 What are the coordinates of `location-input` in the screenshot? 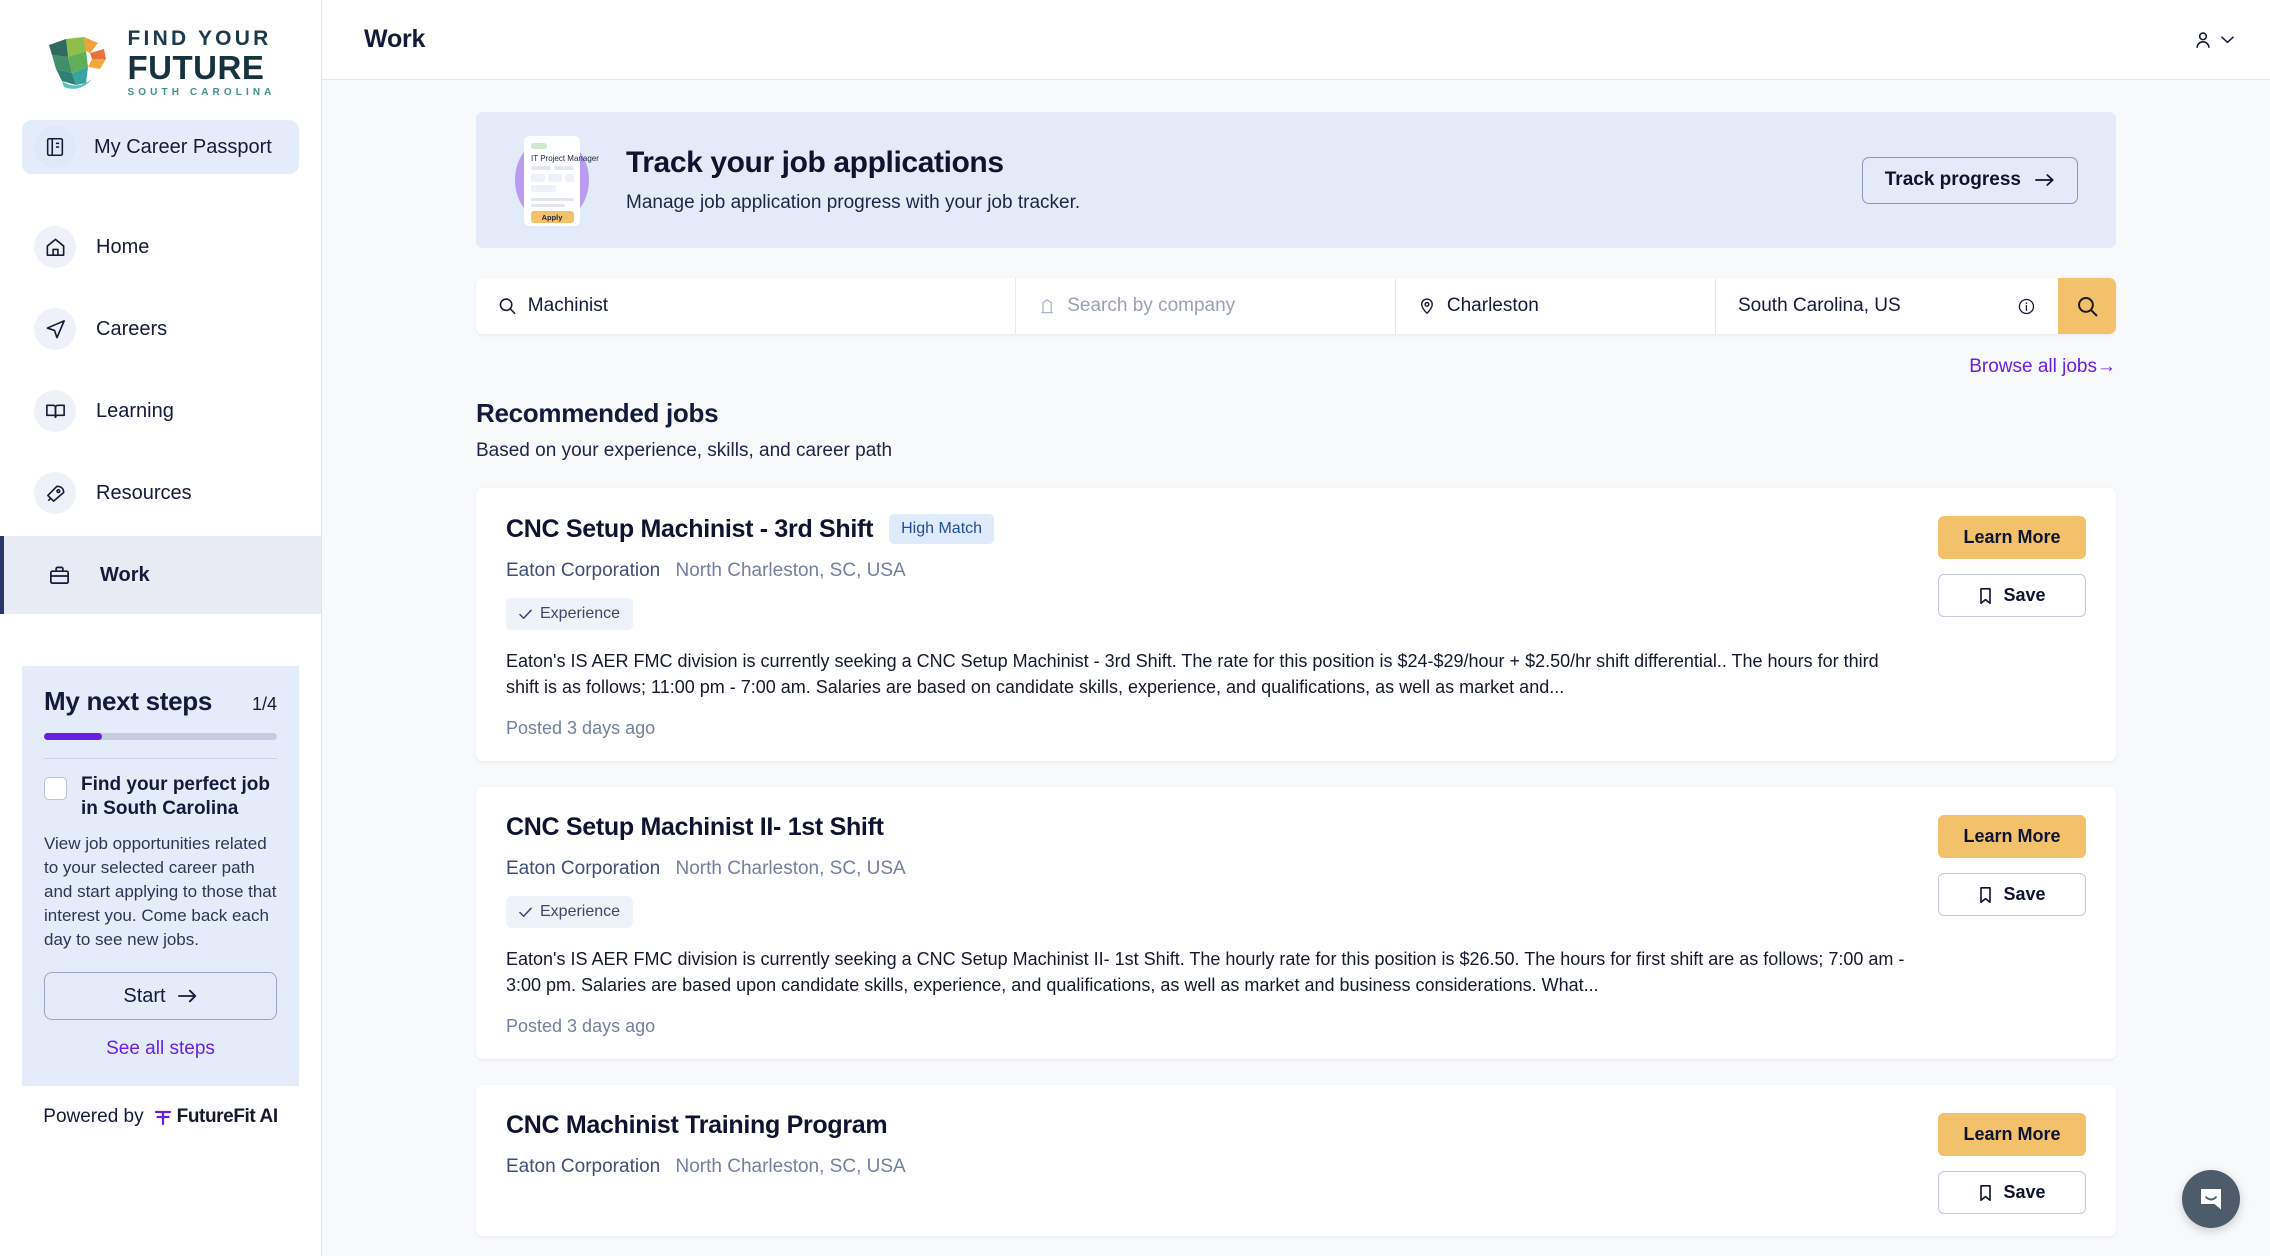 It's located at (1569, 306).